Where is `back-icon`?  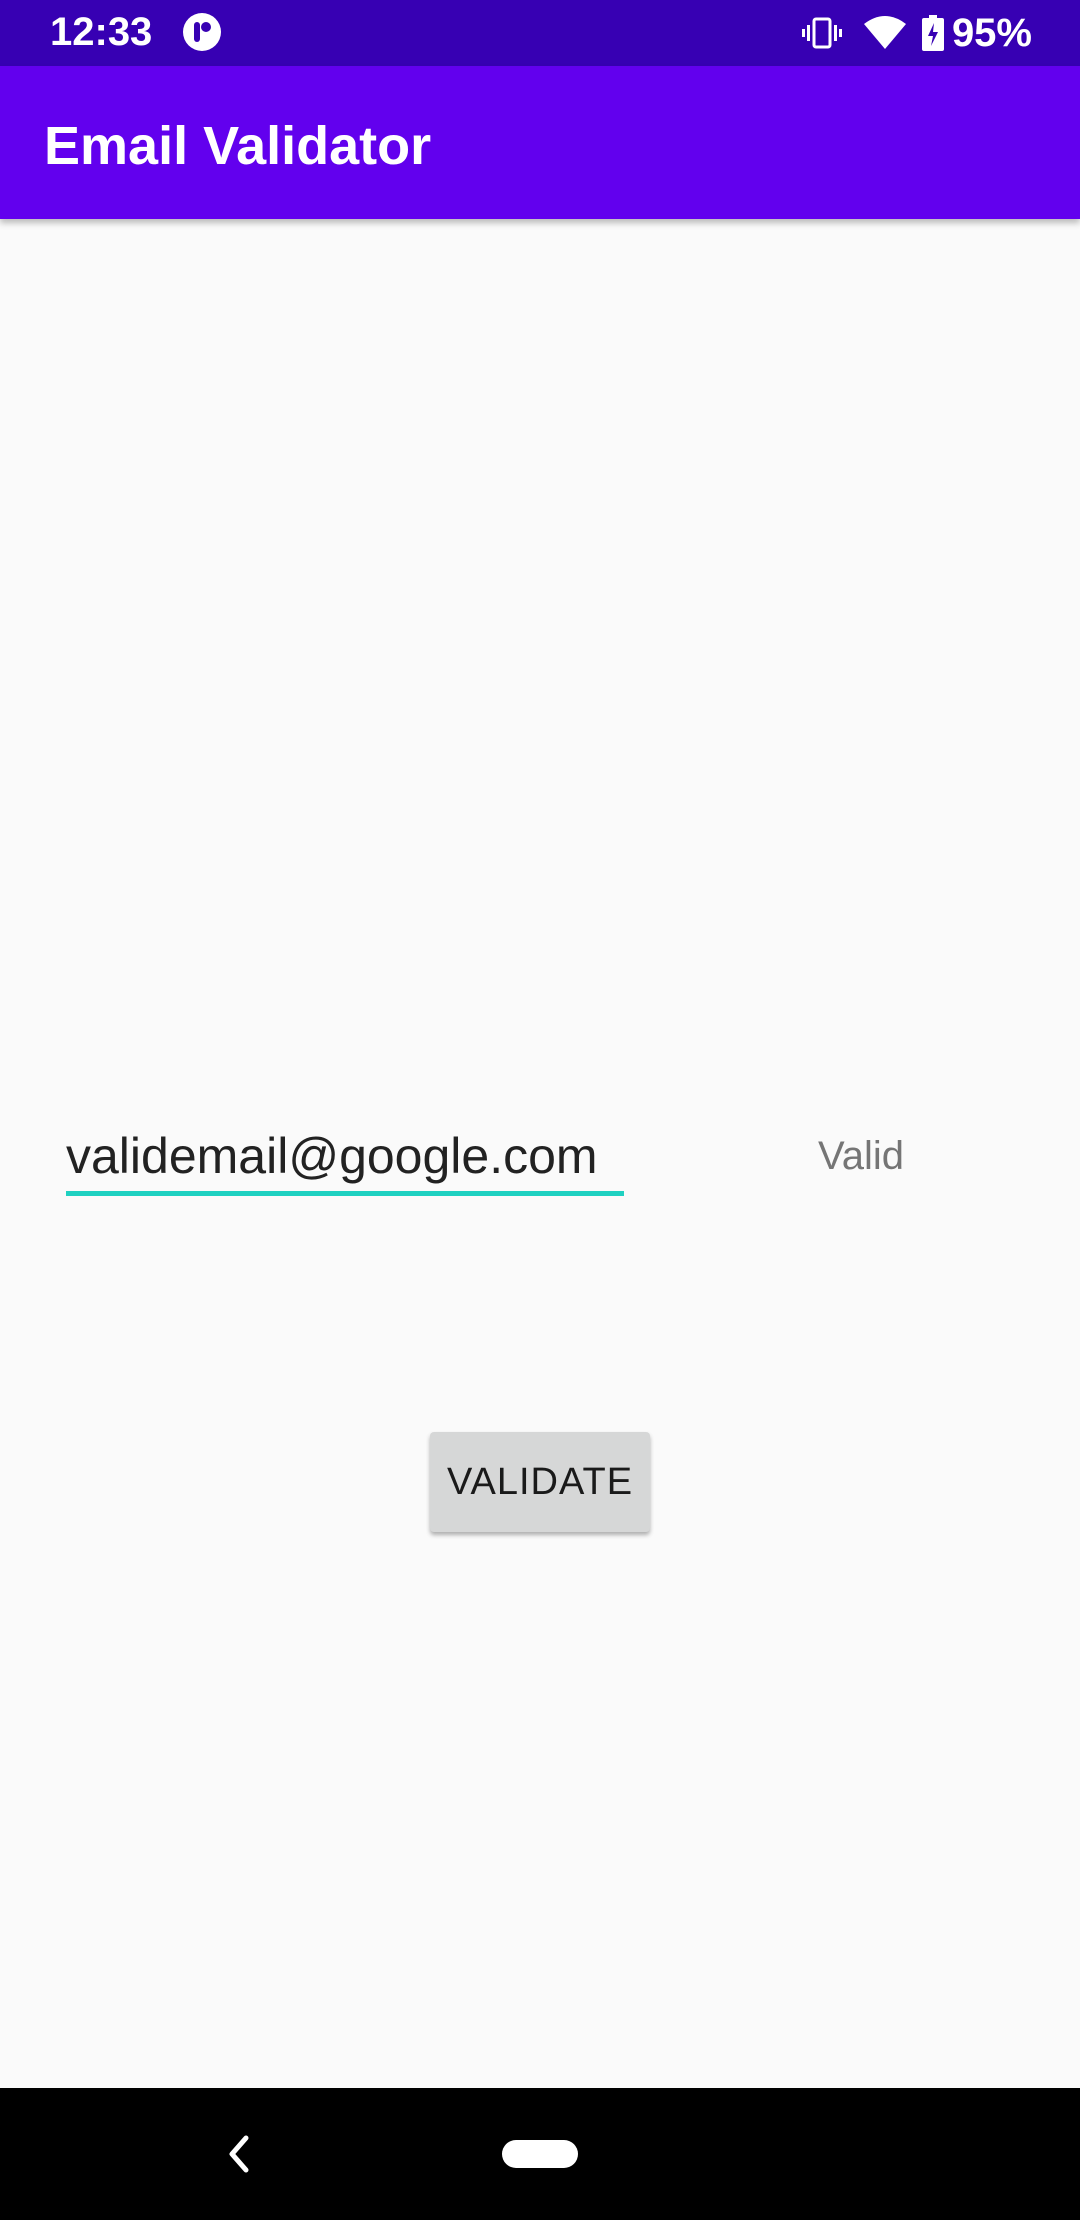
back-icon is located at coordinates (240, 2154).